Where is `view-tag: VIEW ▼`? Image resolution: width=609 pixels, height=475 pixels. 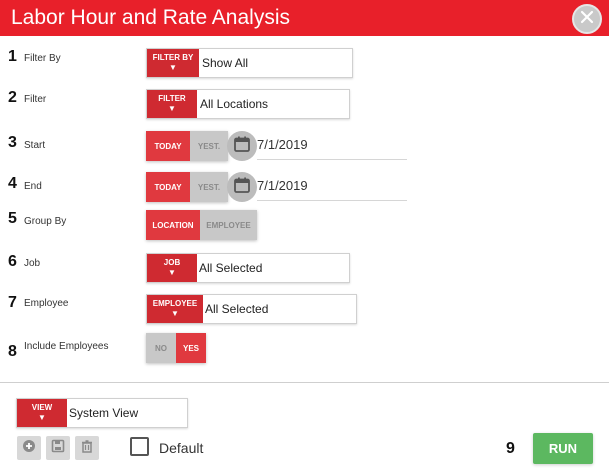
view-tag: VIEW ▼ is located at coordinates (42, 413).